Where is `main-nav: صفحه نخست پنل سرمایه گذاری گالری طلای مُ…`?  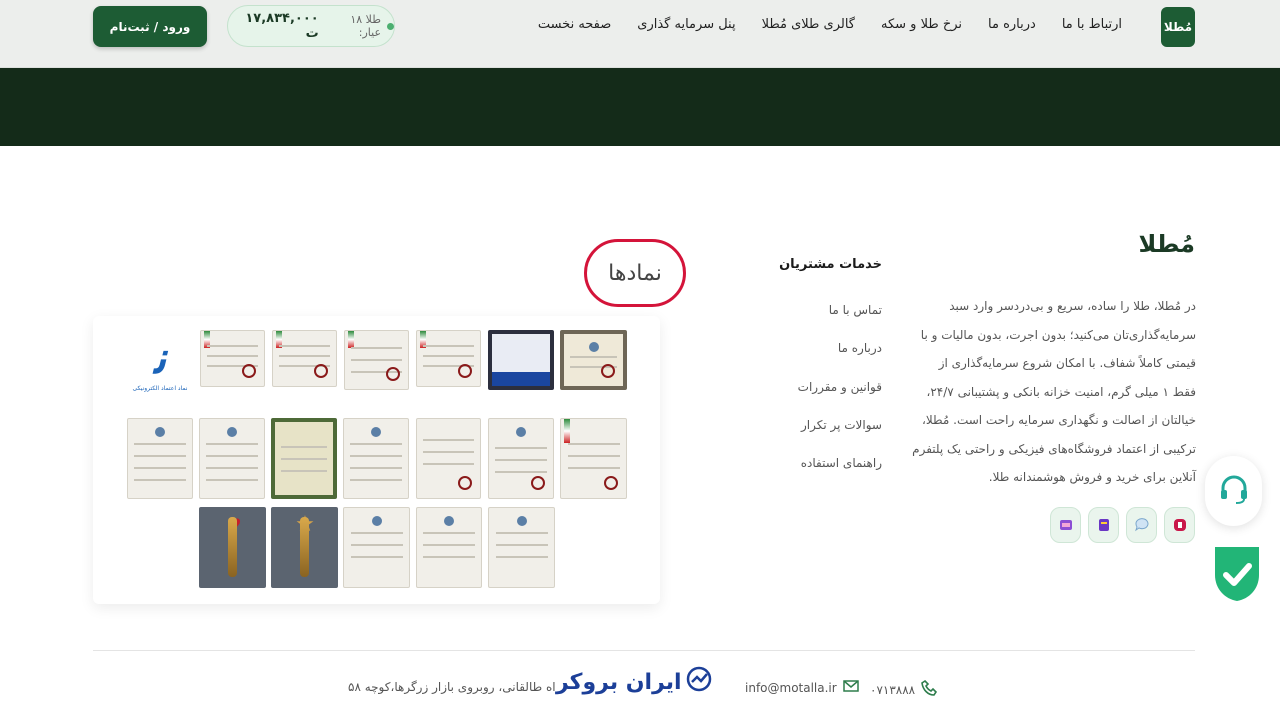
main-nav: صفحه نخست پنل سرمایه گذاری گالری طلای مُ… is located at coordinates (830, 24).